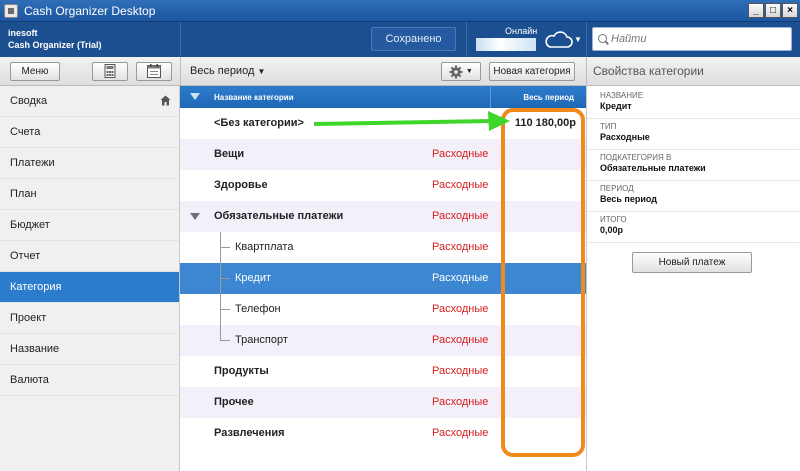 The width and height of the screenshot is (800, 471). I want to click on company-name: inesoft, so click(23, 33).